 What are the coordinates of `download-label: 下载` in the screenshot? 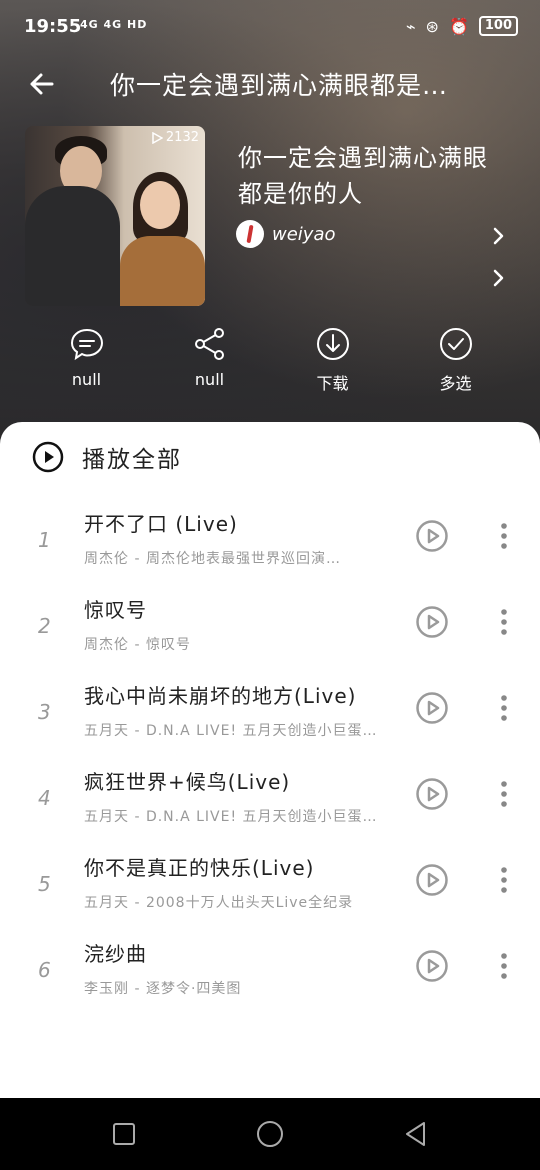 It's located at (332, 383).